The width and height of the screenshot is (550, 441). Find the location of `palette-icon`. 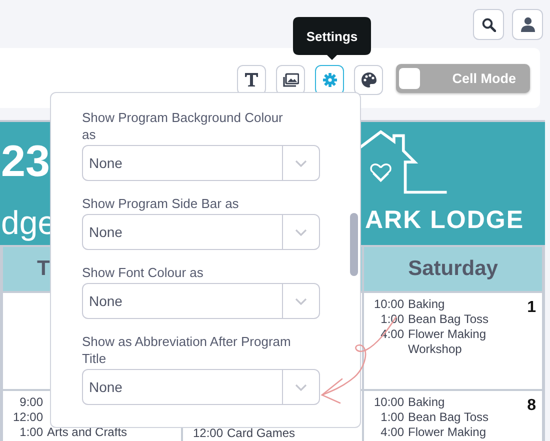

palette-icon is located at coordinates (368, 80).